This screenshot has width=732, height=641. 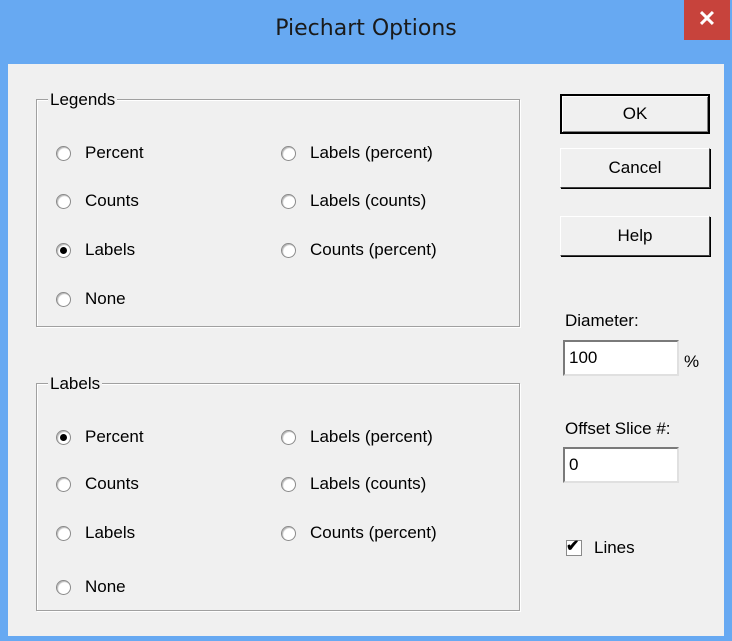 I want to click on labels-radio-labels-percent: Labels (percent), so click(x=357, y=437).